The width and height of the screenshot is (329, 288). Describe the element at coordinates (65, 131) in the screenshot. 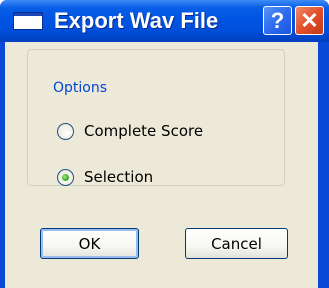

I see `radio-unchecked-icon` at that location.